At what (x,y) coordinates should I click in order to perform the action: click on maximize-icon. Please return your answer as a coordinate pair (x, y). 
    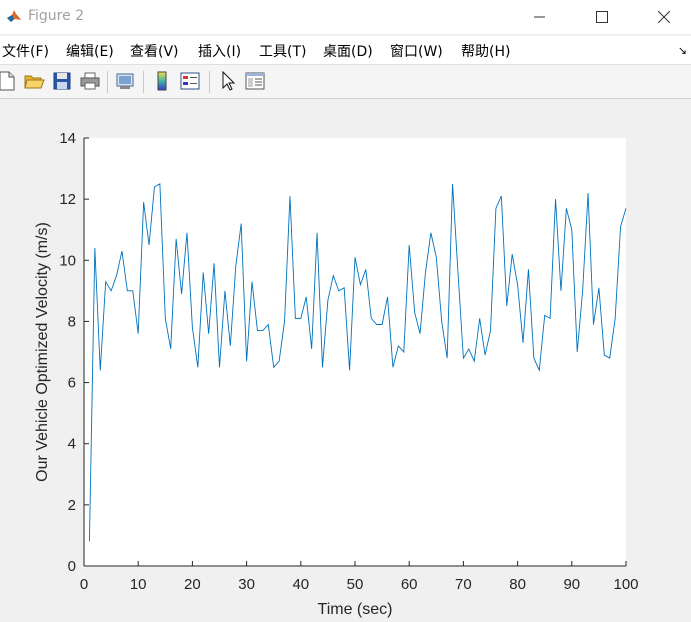
    Looking at the image, I should click on (602, 17).